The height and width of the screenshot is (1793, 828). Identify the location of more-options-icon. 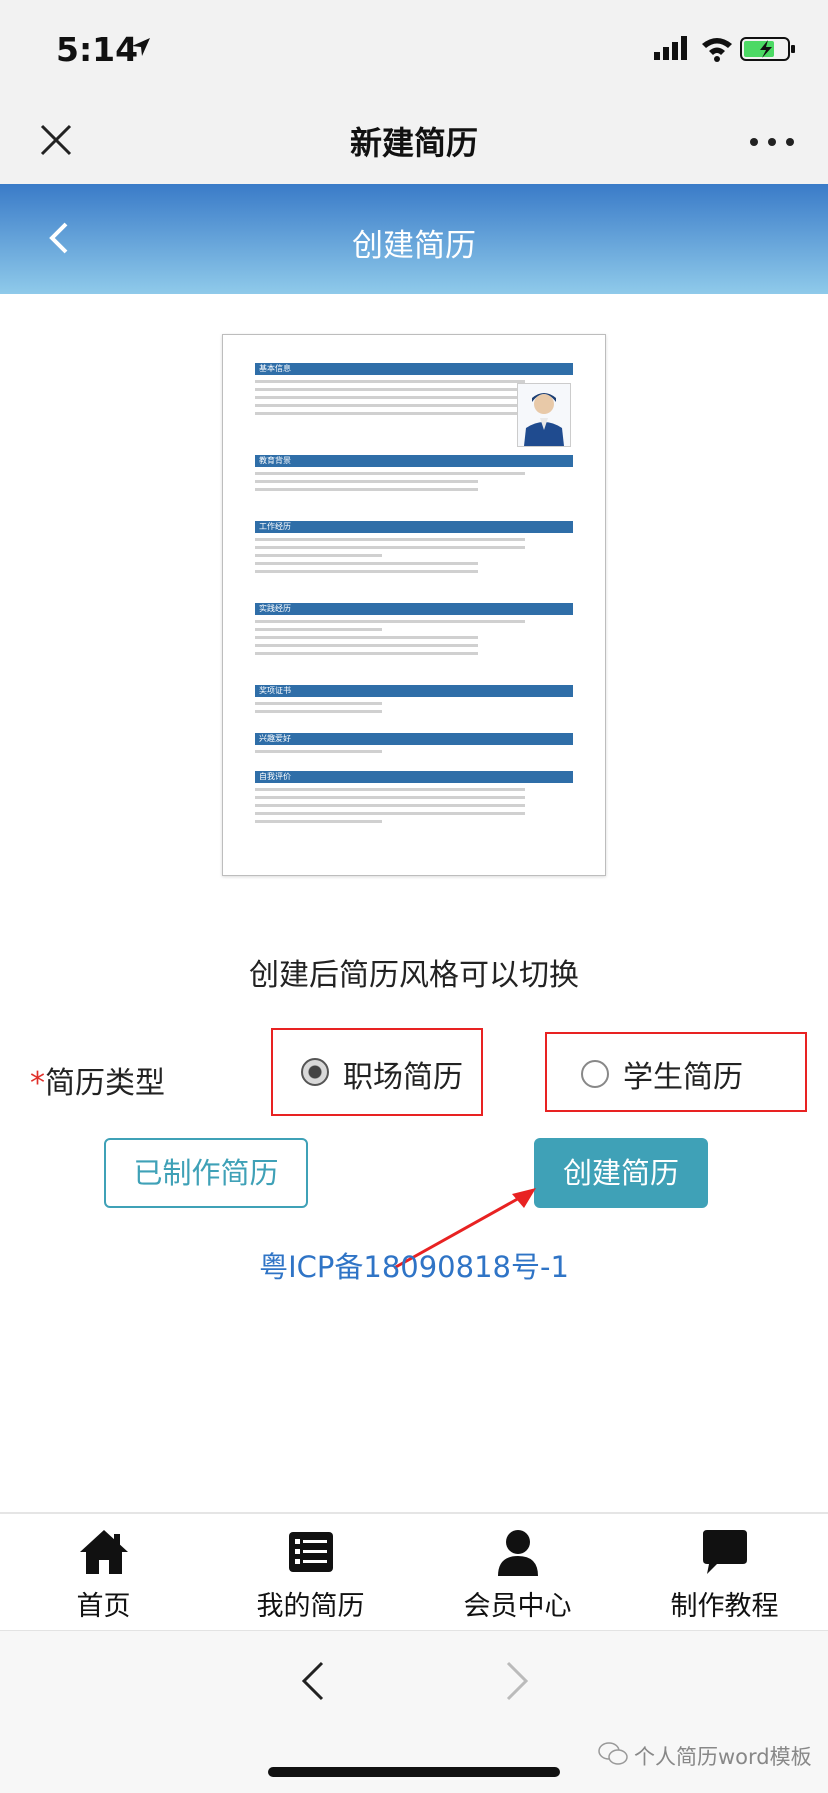
(772, 142).